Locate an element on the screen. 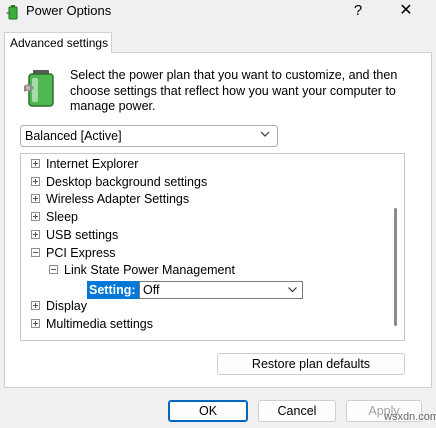 The width and height of the screenshot is (436, 428). help-button: ? is located at coordinates (358, 11).